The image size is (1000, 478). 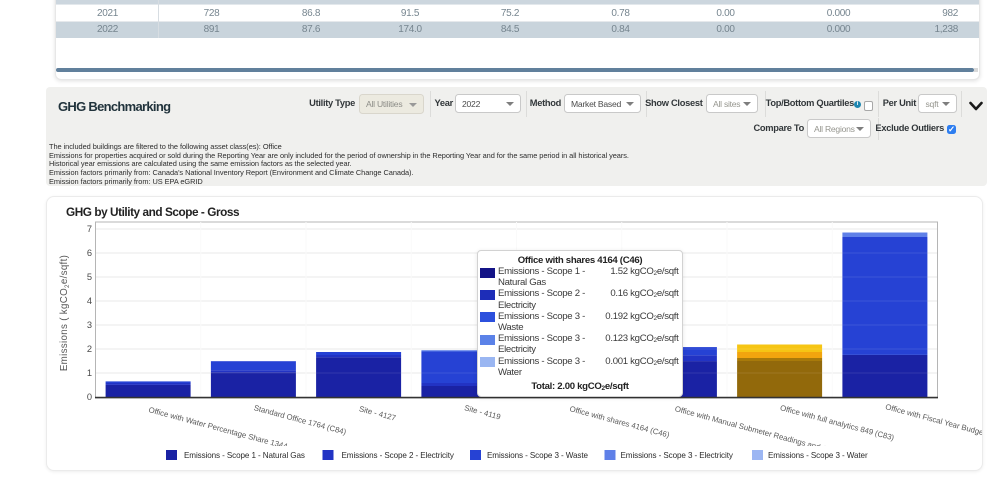 What do you see at coordinates (89, 373) in the screenshot?
I see `svg-text: 1` at bounding box center [89, 373].